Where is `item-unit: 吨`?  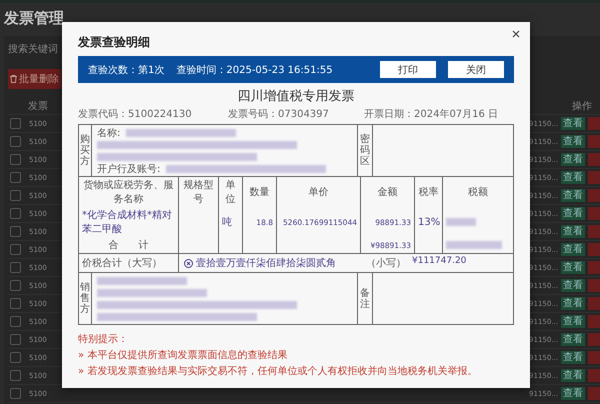
item-unit: 吨 is located at coordinates (227, 222).